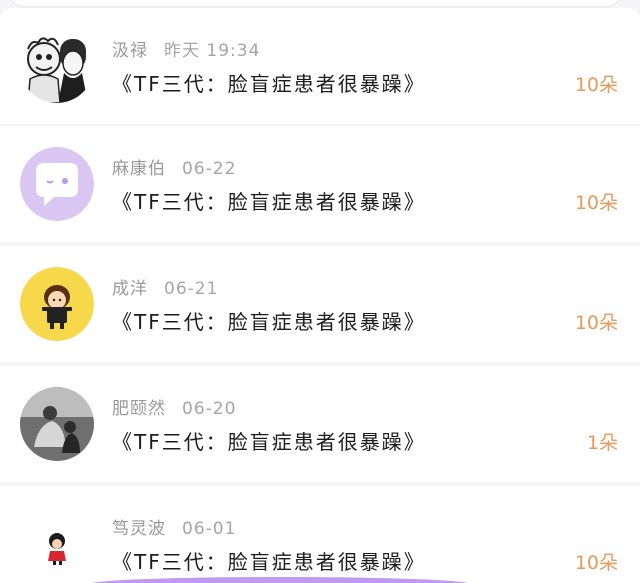 The height and width of the screenshot is (583, 640). Describe the element at coordinates (139, 529) in the screenshot. I see `sender-name: 笃灵波` at that location.